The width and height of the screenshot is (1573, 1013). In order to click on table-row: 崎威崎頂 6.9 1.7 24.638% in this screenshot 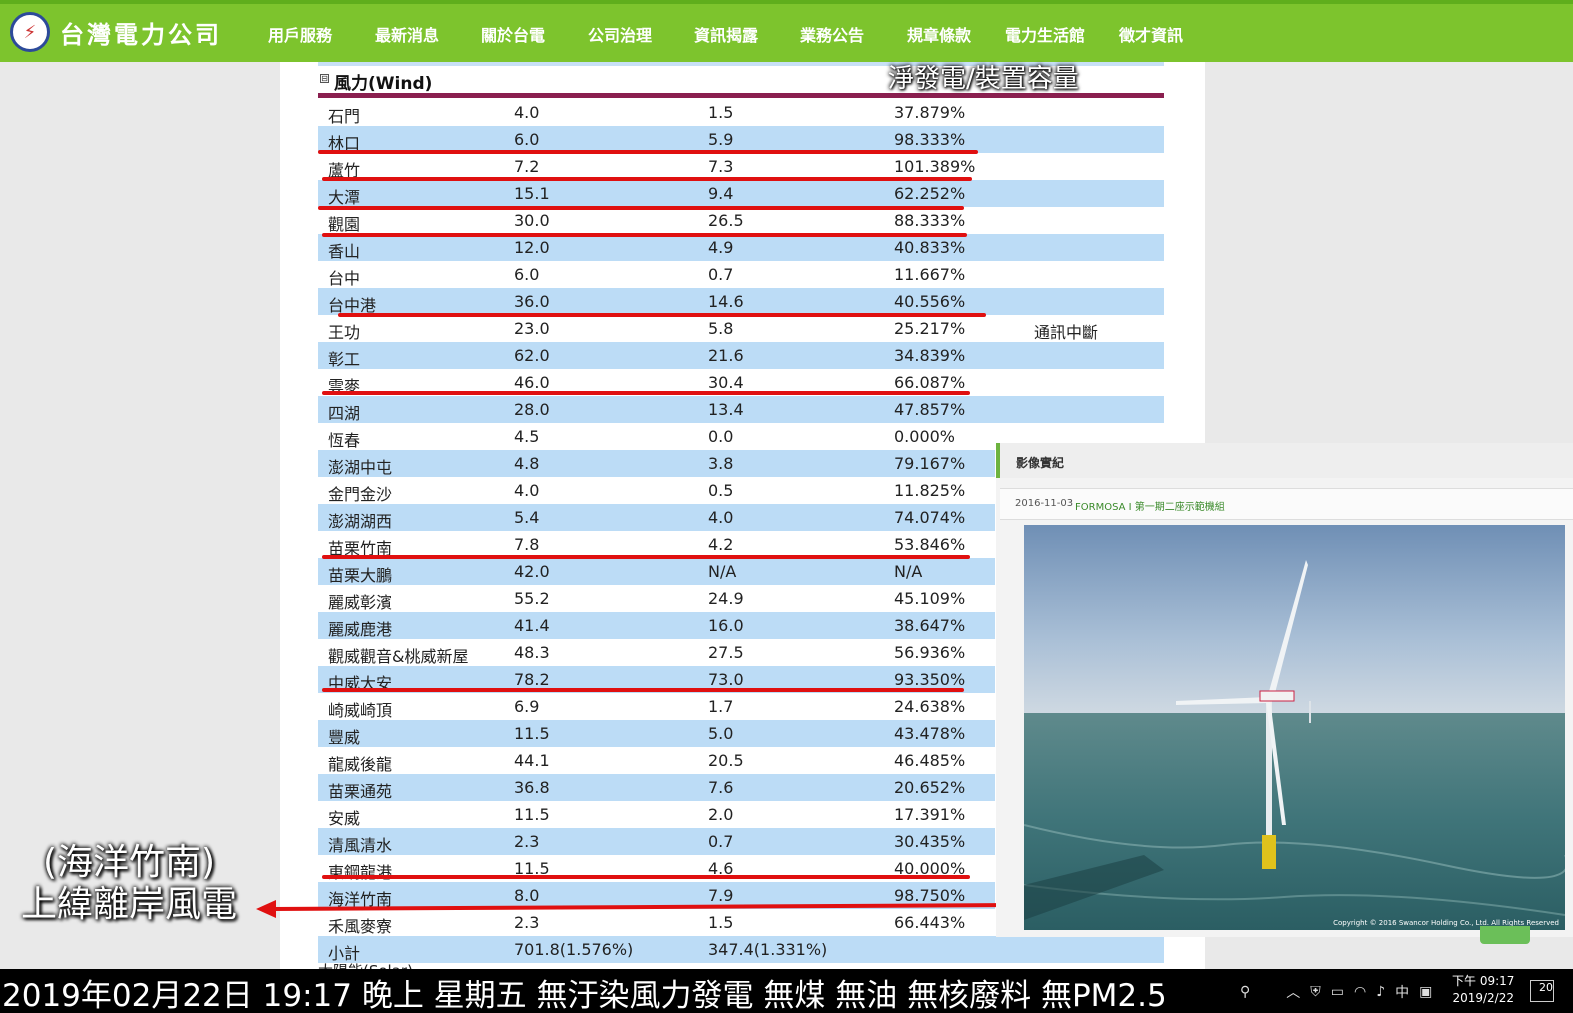, I will do `click(656, 706)`.